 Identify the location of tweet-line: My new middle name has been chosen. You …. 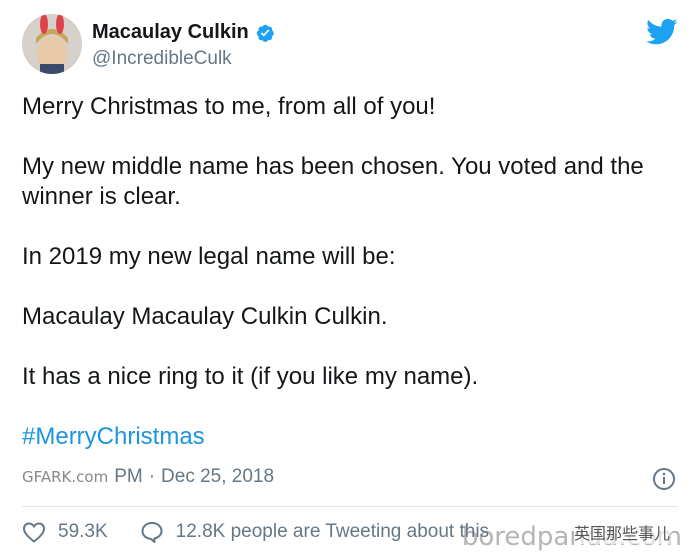
(333, 181).